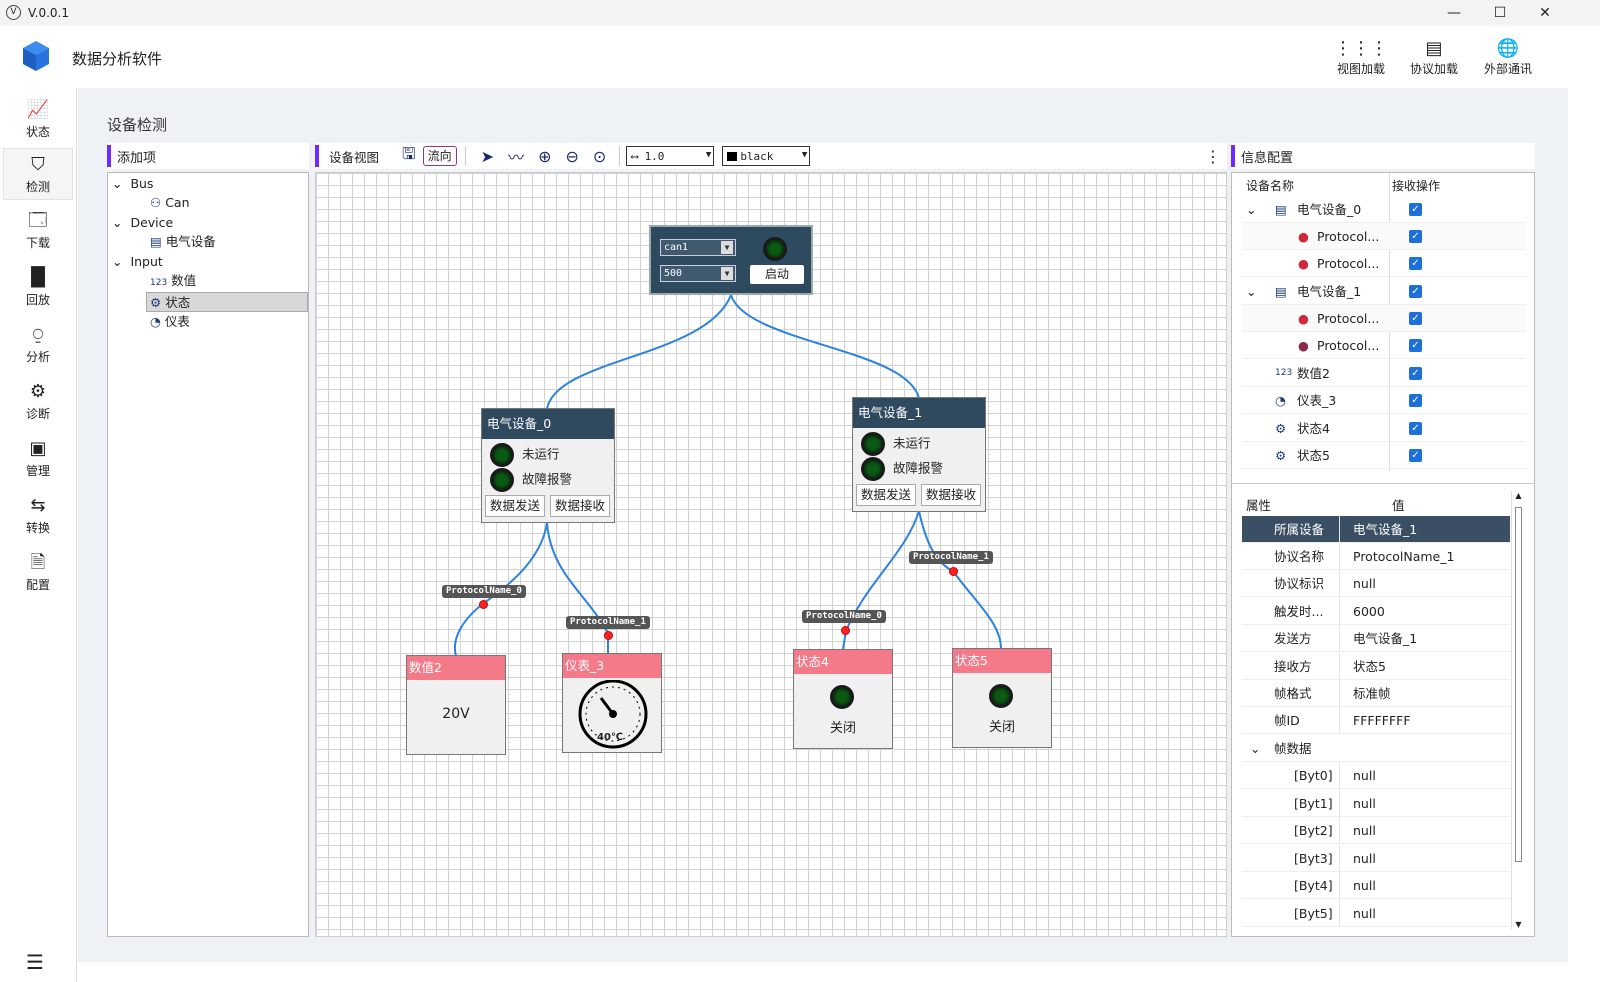 This screenshot has width=1600, height=982. What do you see at coordinates (843, 699) in the screenshot?
I see `input-node-state4: 状态4 关闭` at bounding box center [843, 699].